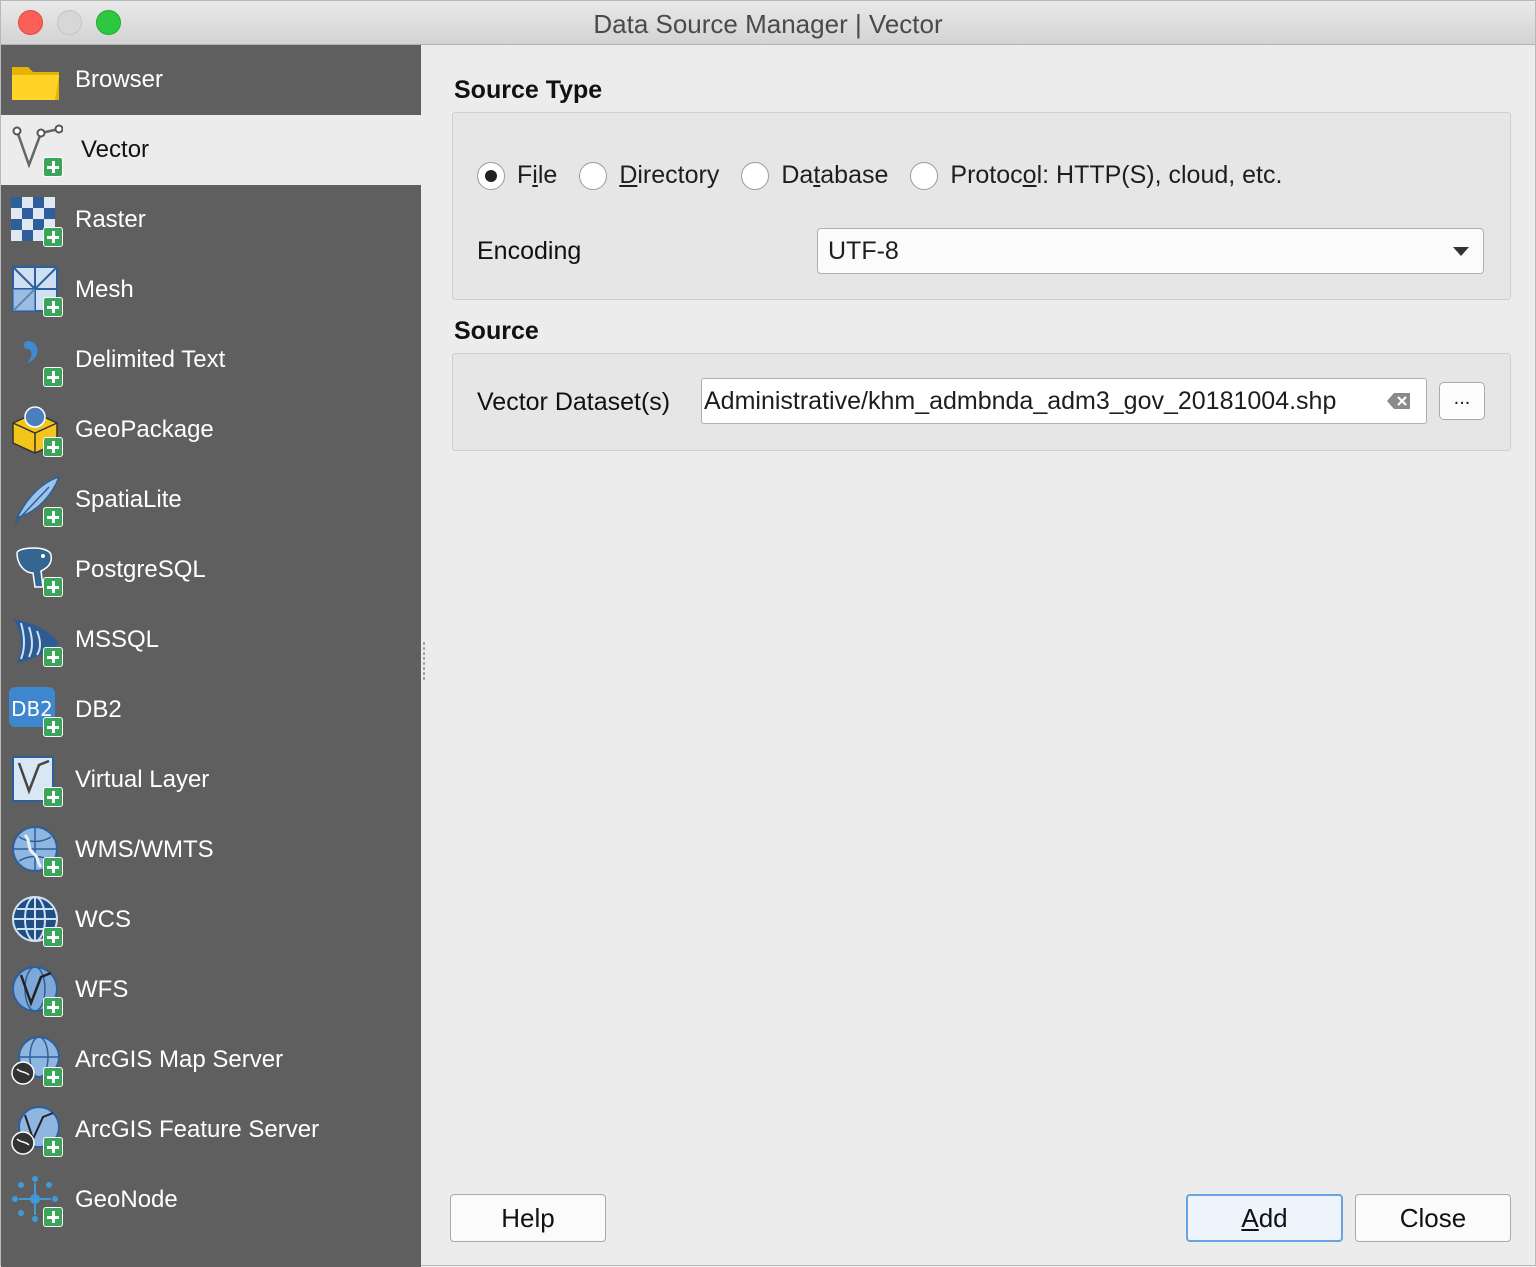 The image size is (1536, 1267). I want to click on add-button: Add, so click(1264, 1218).